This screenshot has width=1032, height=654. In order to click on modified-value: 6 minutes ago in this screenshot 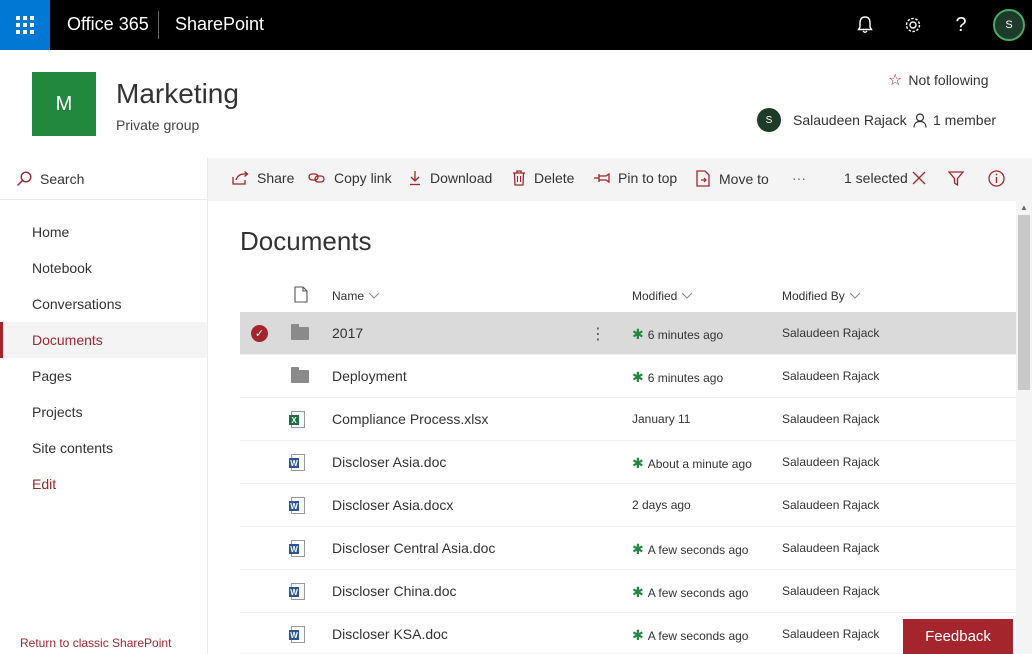, I will do `click(685, 334)`.